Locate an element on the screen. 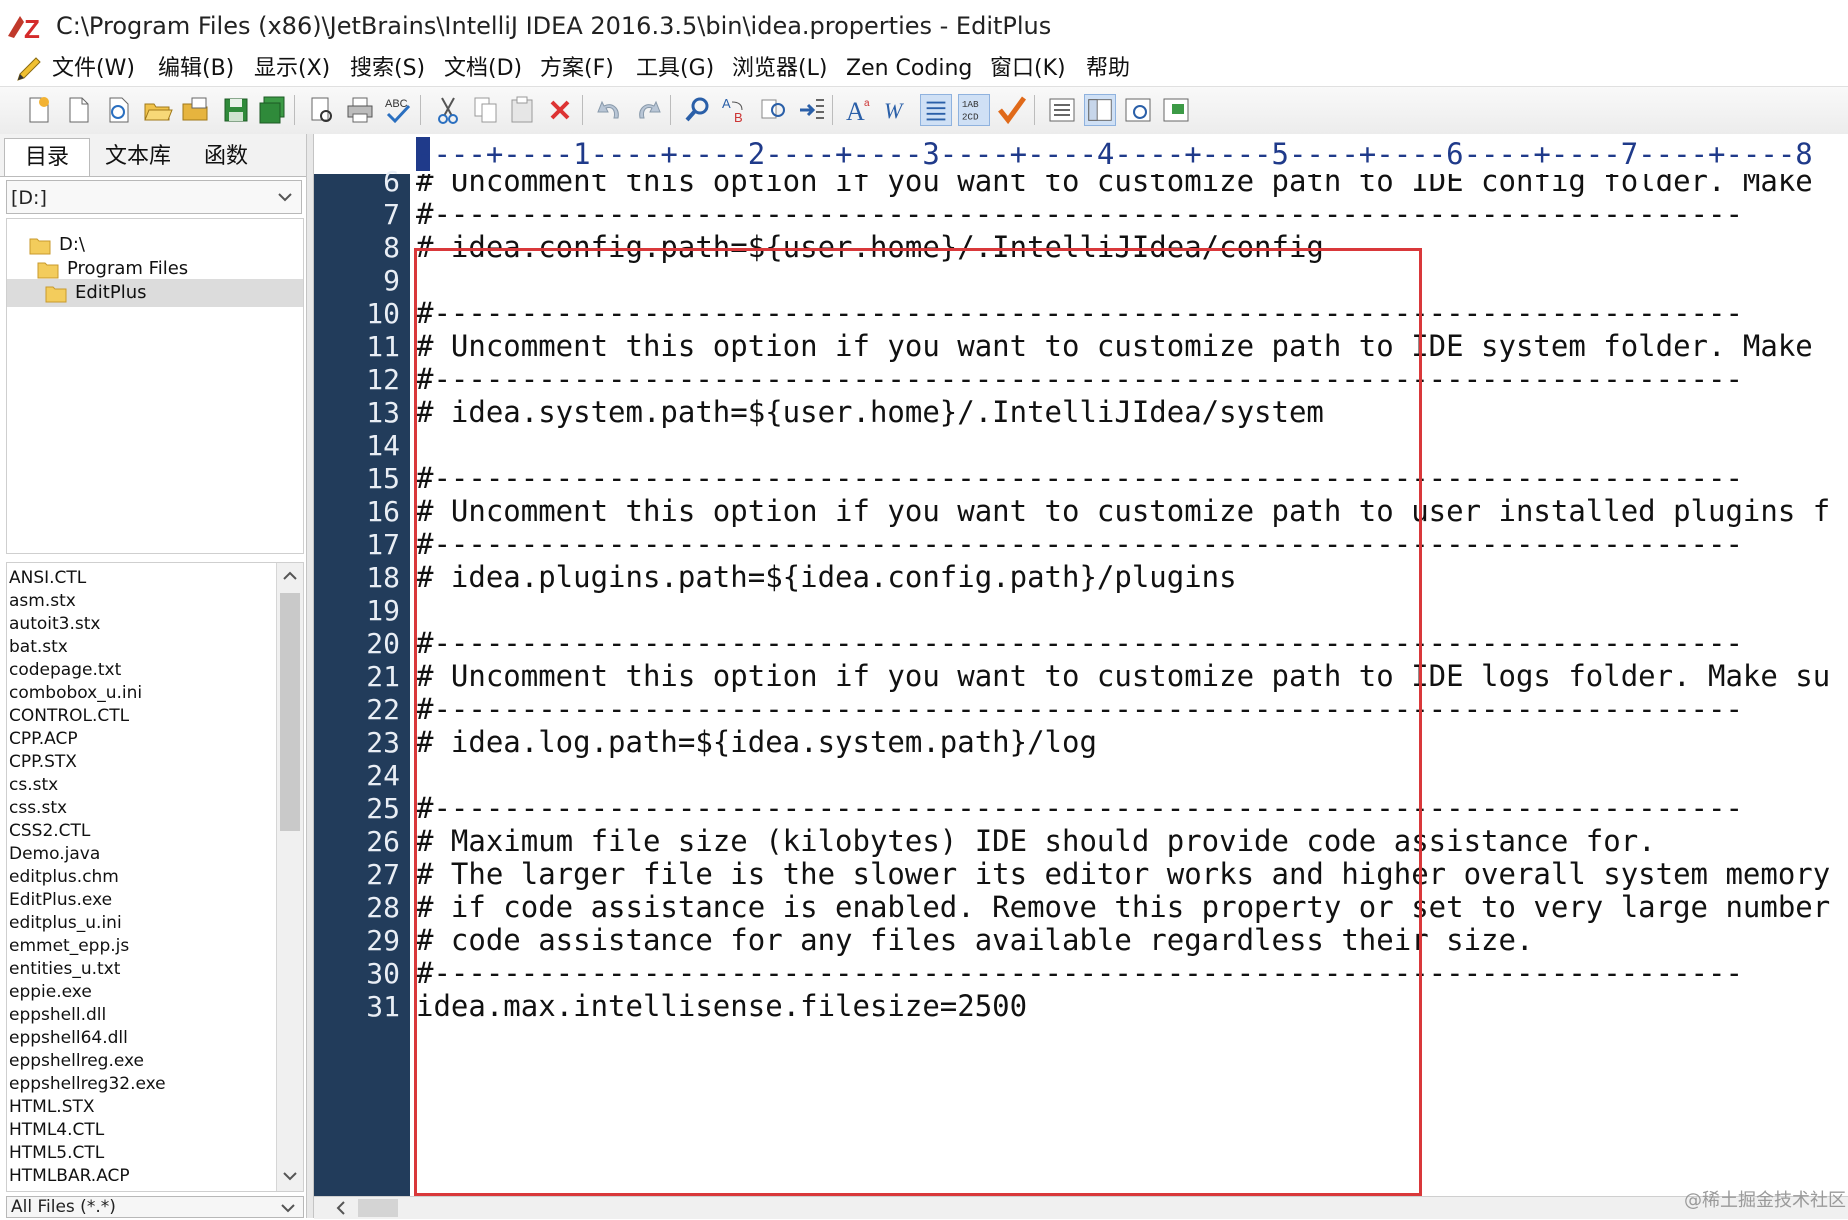 The height and width of the screenshot is (1220, 1848). file-list-item: CSS2.CTL is located at coordinates (49, 831).